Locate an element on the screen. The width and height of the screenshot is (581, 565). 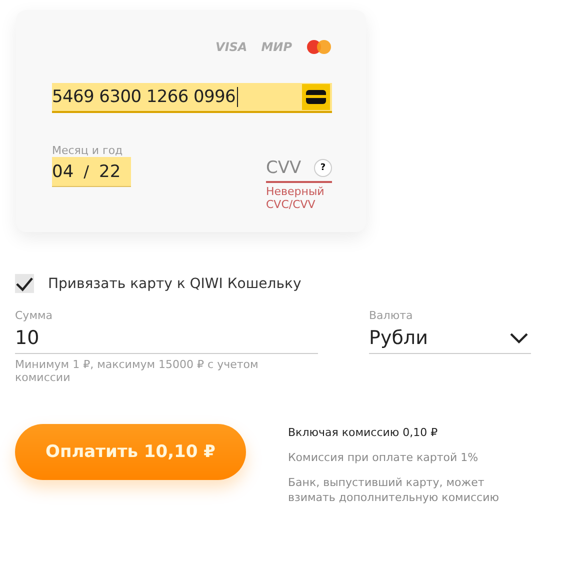
card-icon is located at coordinates (316, 97).